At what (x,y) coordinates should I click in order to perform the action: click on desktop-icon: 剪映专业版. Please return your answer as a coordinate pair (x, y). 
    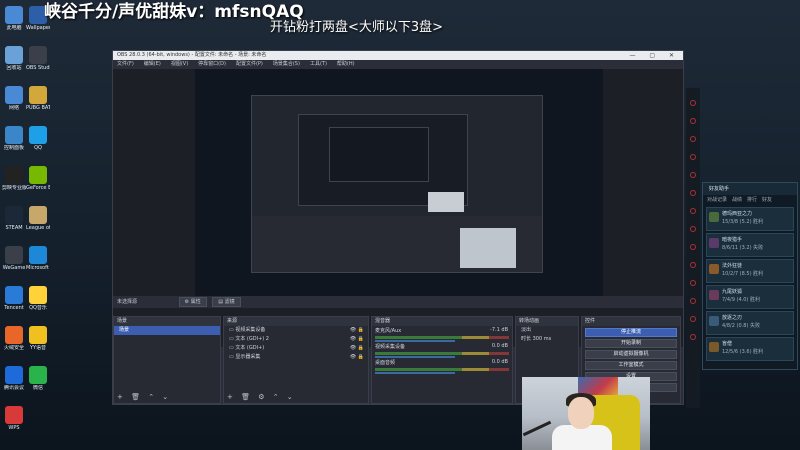
    Looking at the image, I should click on (14, 183).